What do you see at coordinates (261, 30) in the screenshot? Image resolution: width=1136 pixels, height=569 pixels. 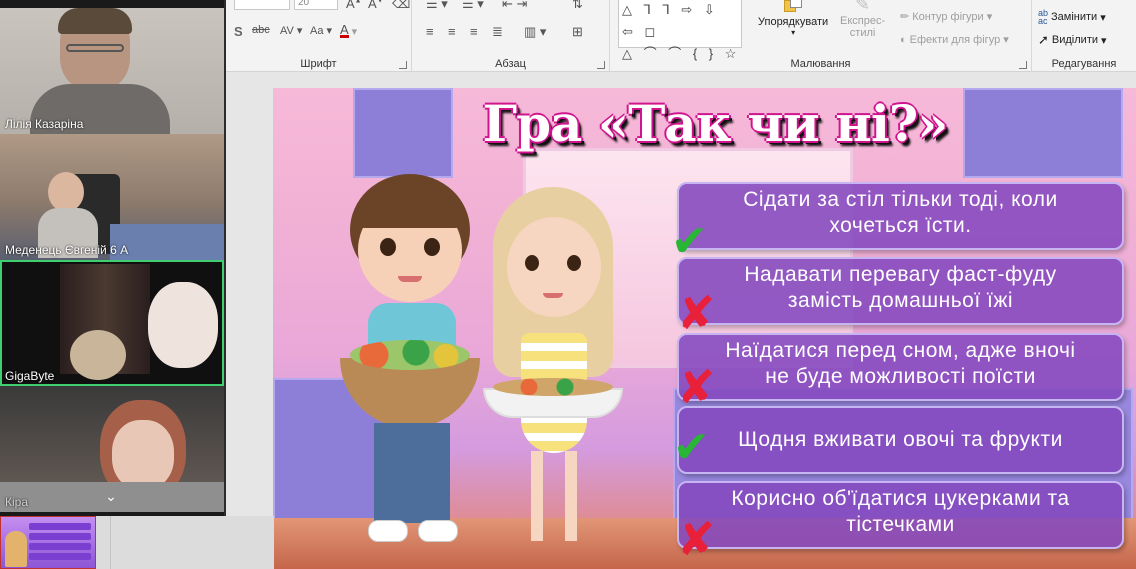 I see `strikethrough-icon: abc` at bounding box center [261, 30].